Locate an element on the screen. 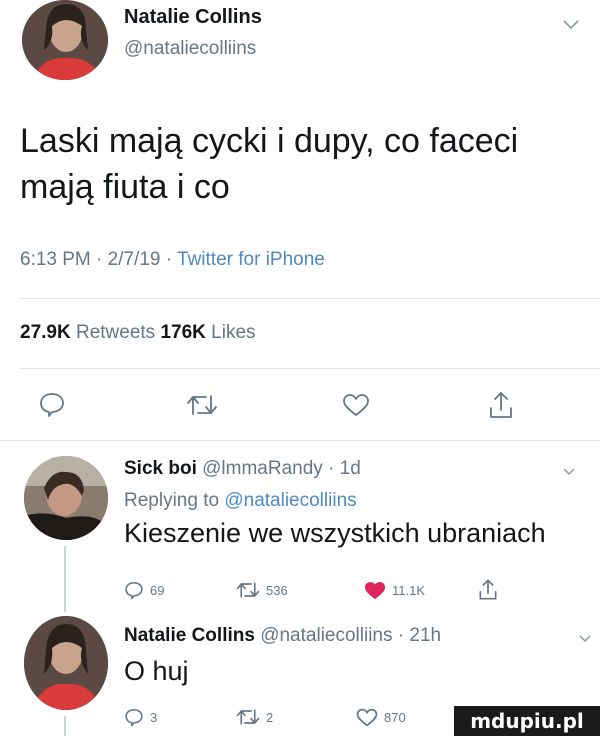  reply-count: 3 is located at coordinates (154, 717).